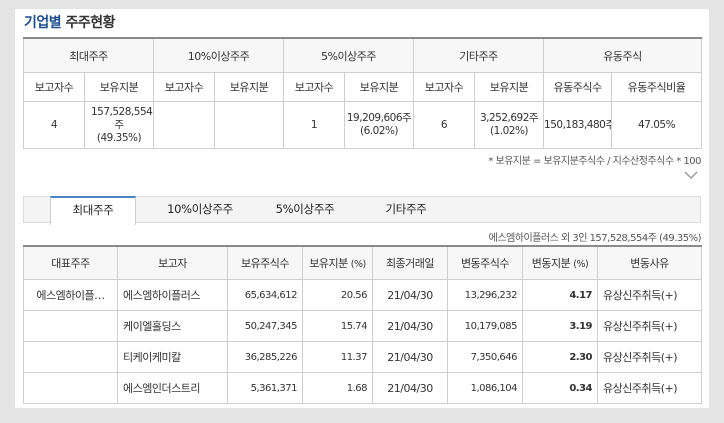  What do you see at coordinates (265, 388) in the screenshot?
I see `cell-shares: 5,361,371` at bounding box center [265, 388].